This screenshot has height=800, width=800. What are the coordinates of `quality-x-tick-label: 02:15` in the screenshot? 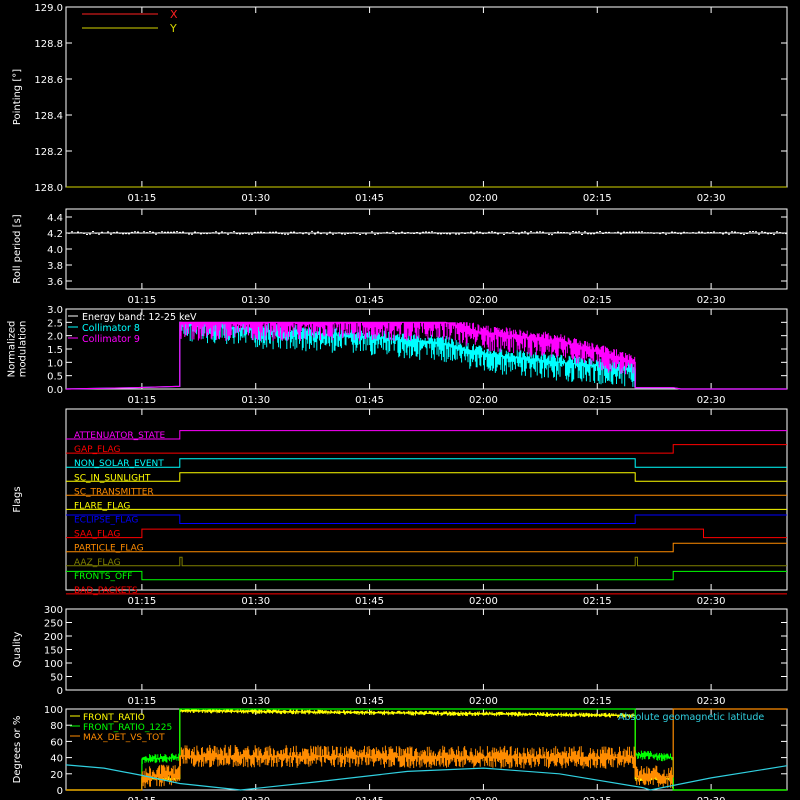 It's located at (597, 701).